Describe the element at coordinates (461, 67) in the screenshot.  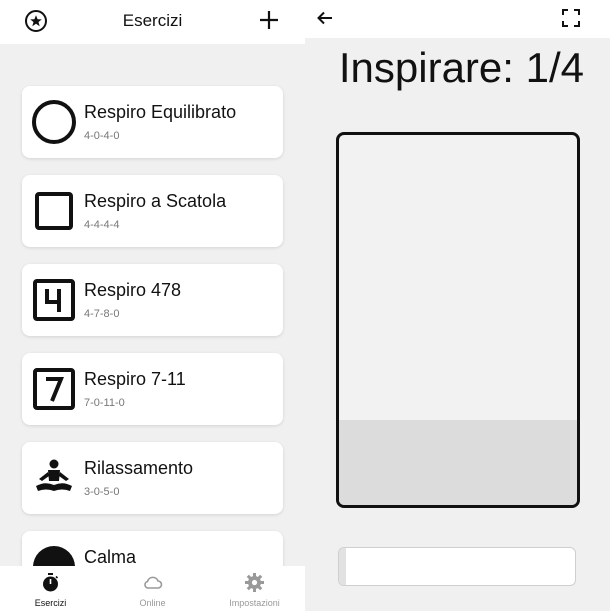
I see `breath-phase-label: Inspirare: 1/4` at that location.